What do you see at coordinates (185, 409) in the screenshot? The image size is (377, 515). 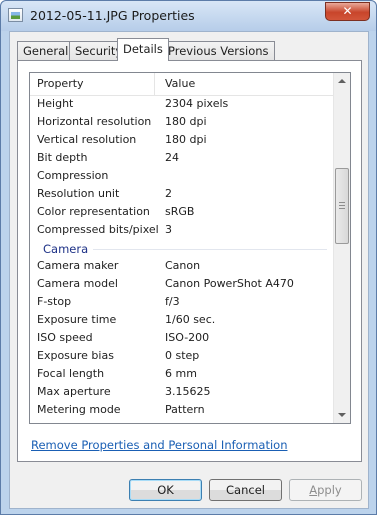 I see `property-value: Pattern` at bounding box center [185, 409].